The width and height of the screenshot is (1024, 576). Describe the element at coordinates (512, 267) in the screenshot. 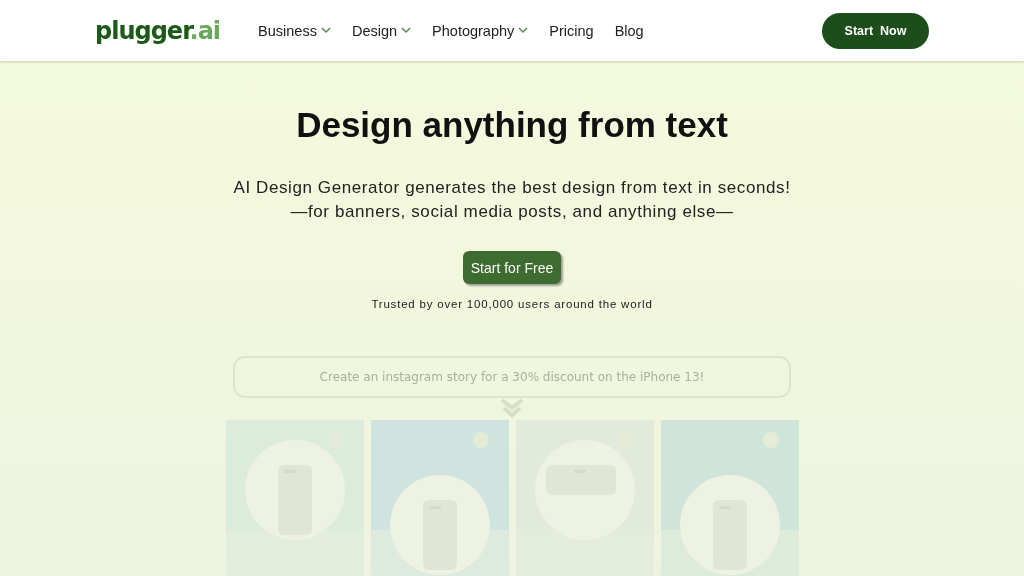

I see `start-for-free-button: Start for Free` at that location.